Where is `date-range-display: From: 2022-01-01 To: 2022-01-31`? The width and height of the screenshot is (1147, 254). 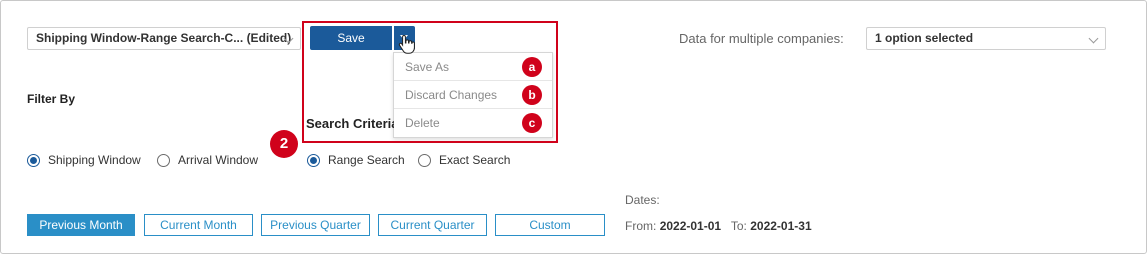 date-range-display: From: 2022-01-01 To: 2022-01-31 is located at coordinates (718, 226).